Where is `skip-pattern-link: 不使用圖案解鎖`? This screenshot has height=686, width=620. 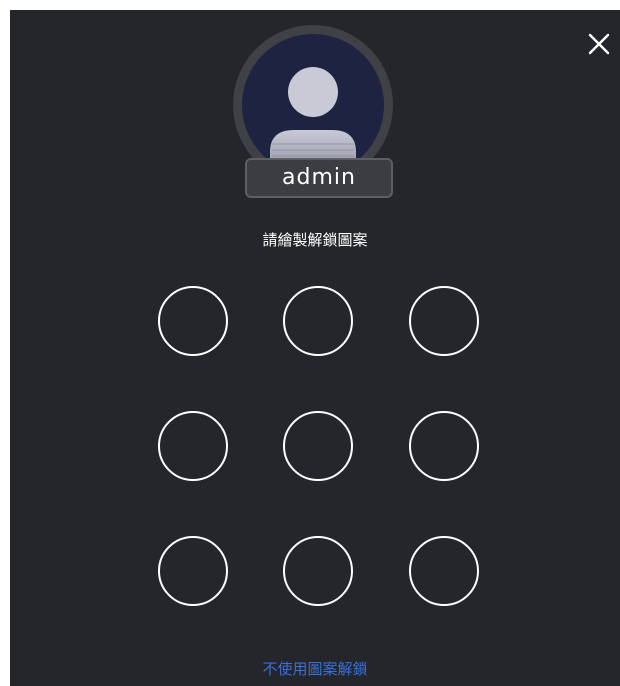 skip-pattern-link: 不使用圖案解鎖 is located at coordinates (315, 669).